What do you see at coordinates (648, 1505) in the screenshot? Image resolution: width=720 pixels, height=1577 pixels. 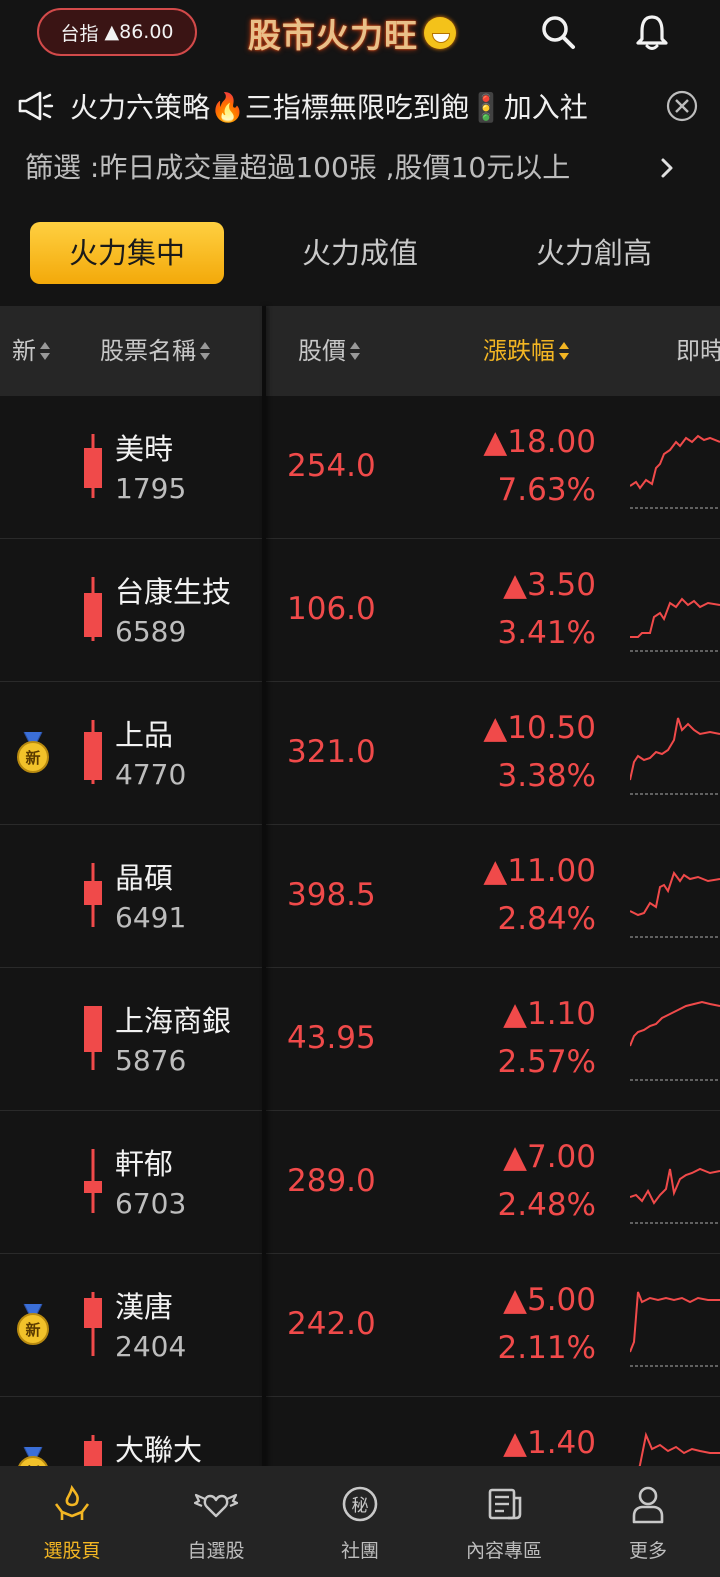 I see `person-icon` at bounding box center [648, 1505].